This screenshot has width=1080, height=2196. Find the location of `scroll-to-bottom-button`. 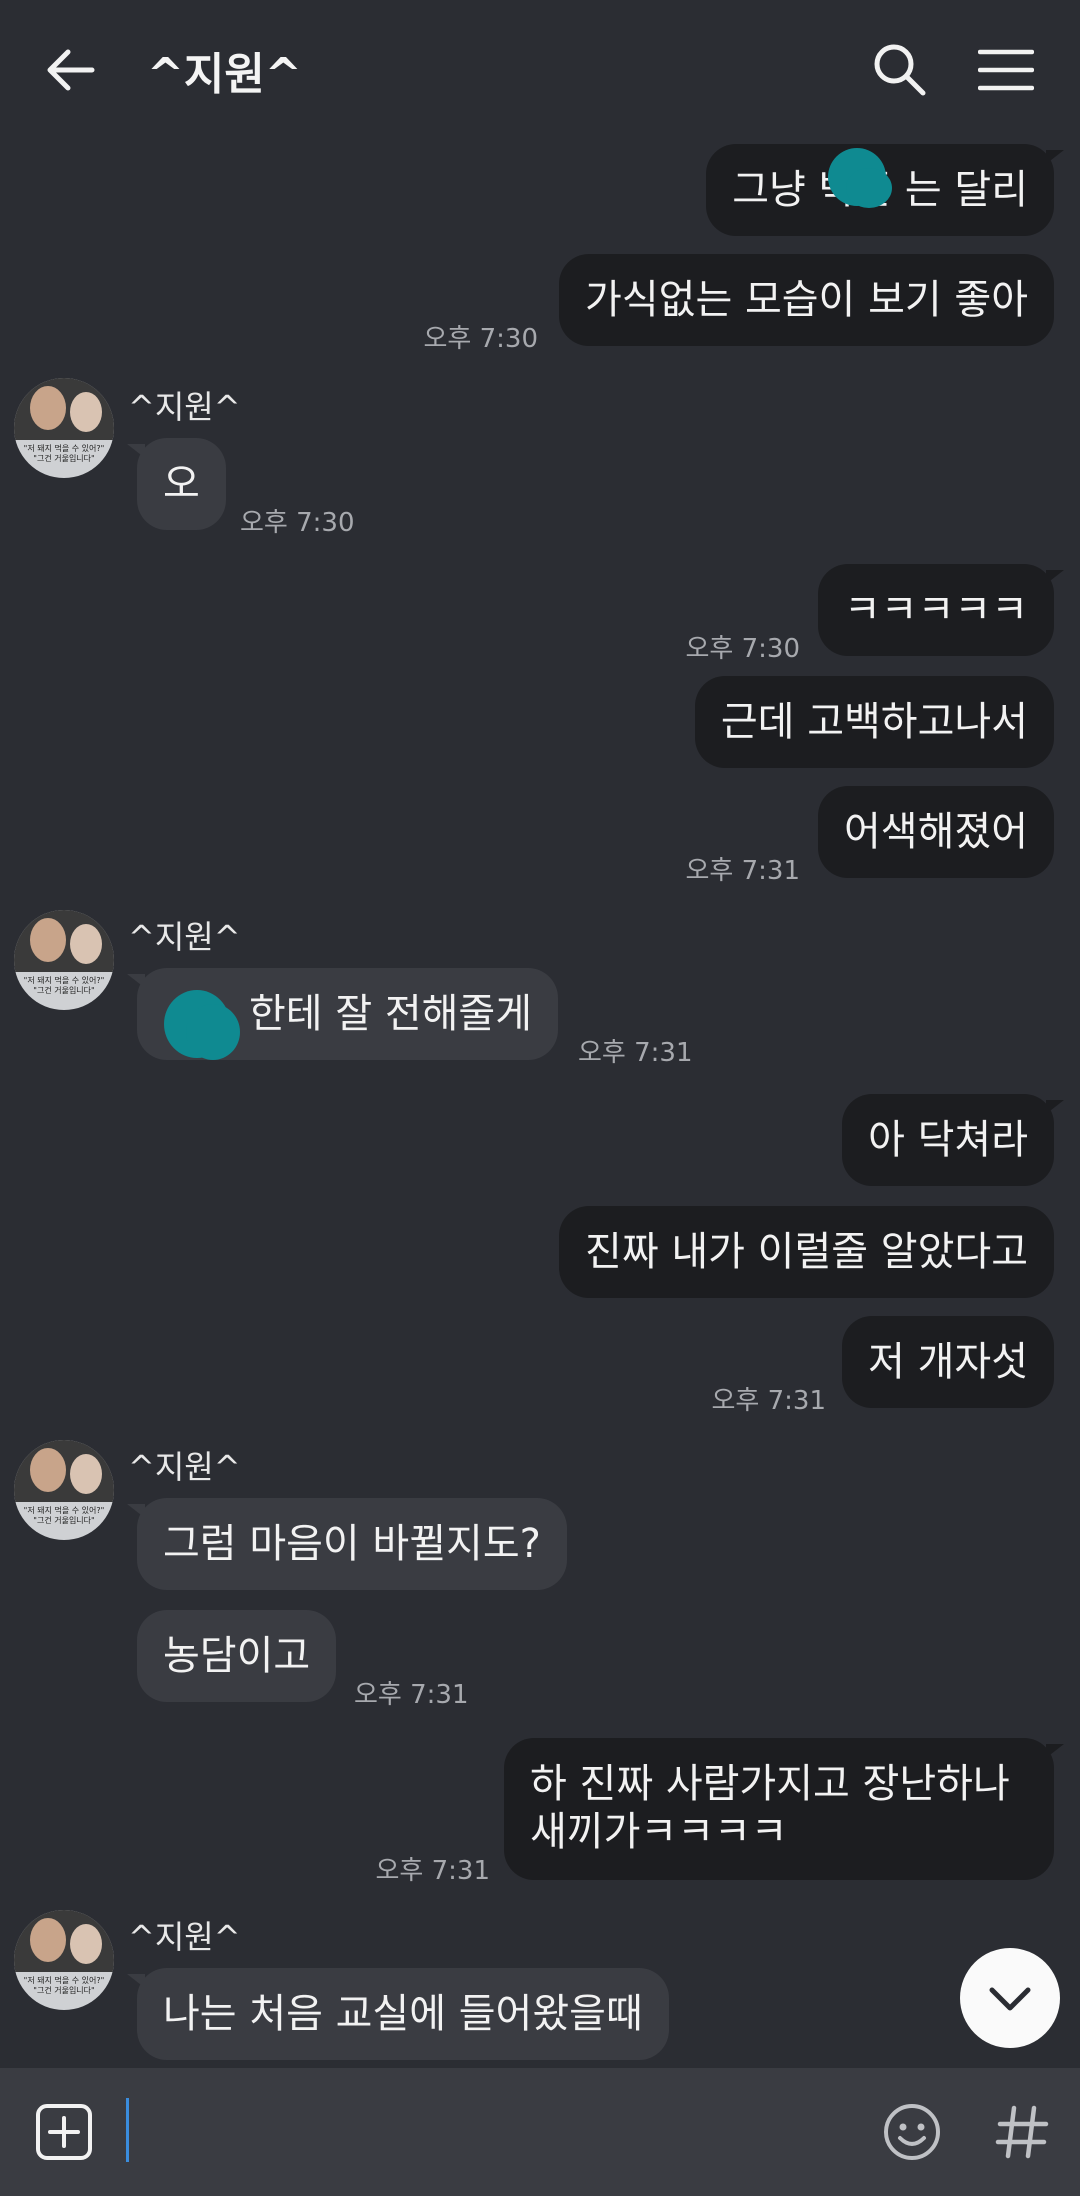

scroll-to-bottom-button is located at coordinates (1010, 1998).